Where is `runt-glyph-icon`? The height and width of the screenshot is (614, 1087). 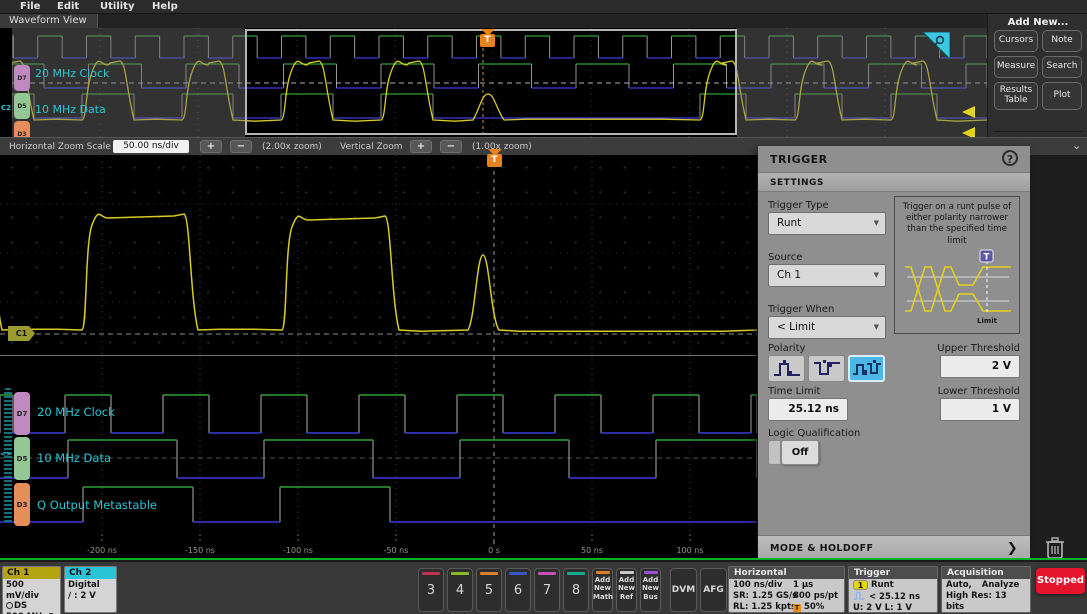 runt-glyph-icon is located at coordinates (859, 595).